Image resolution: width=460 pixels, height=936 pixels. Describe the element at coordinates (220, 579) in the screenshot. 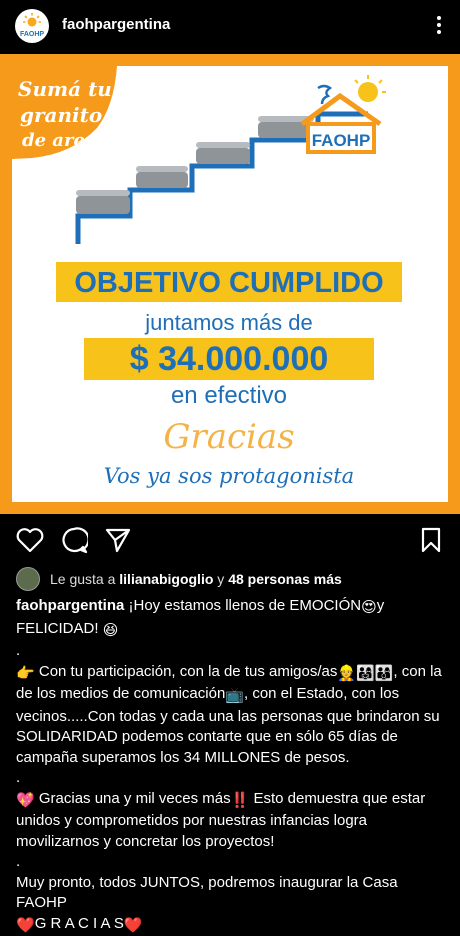

I see `likes-connector: y` at that location.